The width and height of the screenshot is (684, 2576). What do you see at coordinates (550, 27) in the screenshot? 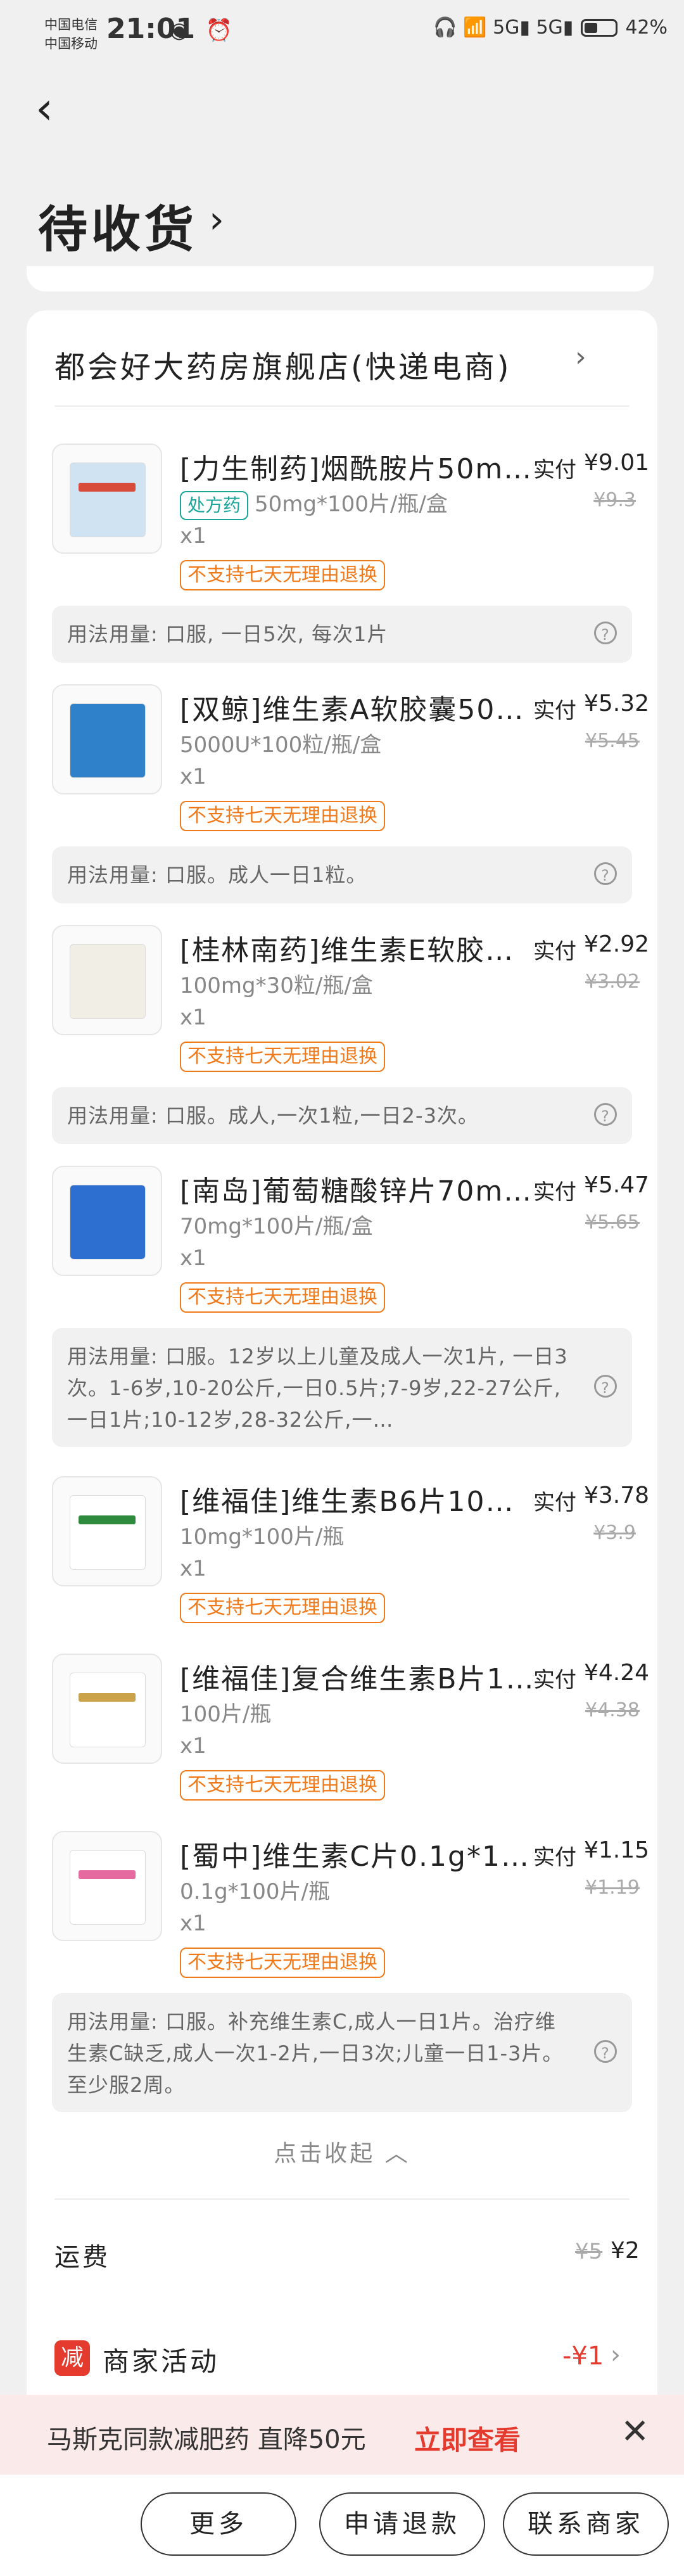
I see `status-right: 🎧 📶 5G▮ 5G▮ 42%` at bounding box center [550, 27].